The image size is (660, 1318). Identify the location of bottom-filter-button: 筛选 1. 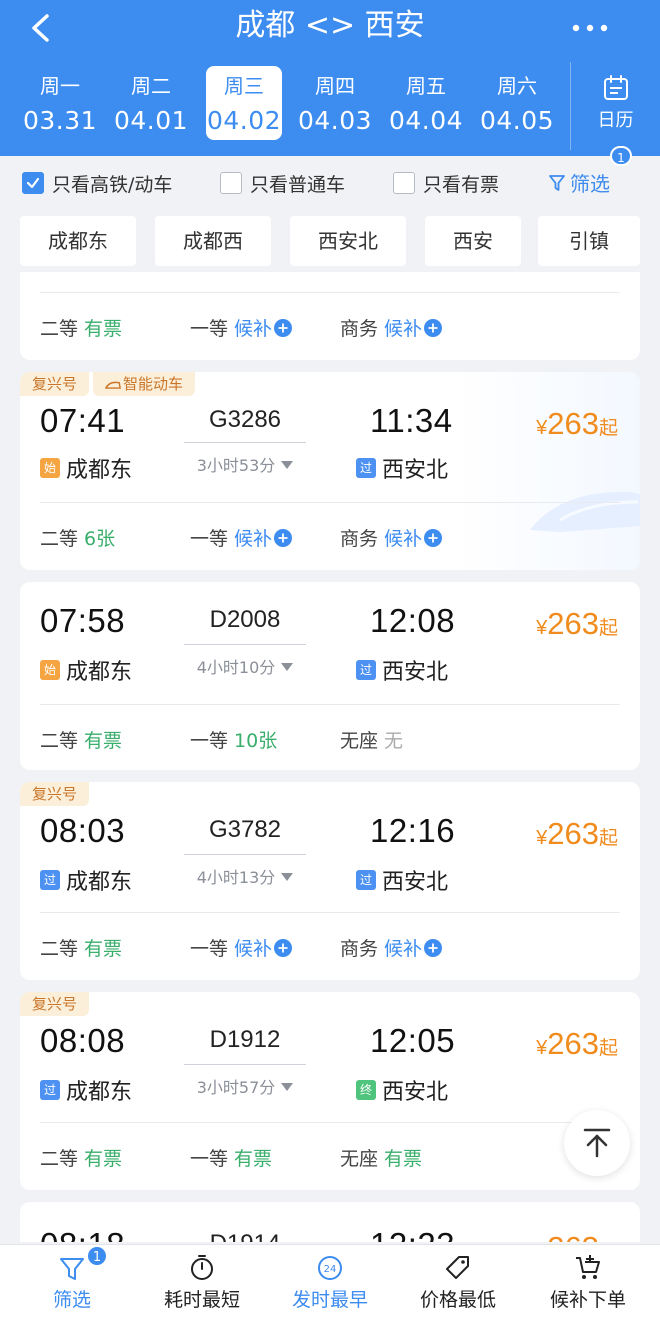
(72, 1281).